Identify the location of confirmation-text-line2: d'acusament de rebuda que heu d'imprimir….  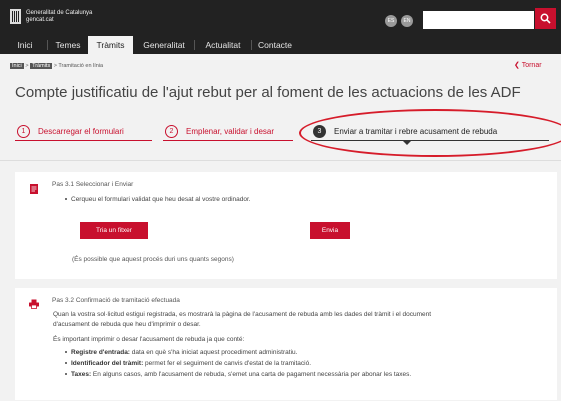
(127, 324).